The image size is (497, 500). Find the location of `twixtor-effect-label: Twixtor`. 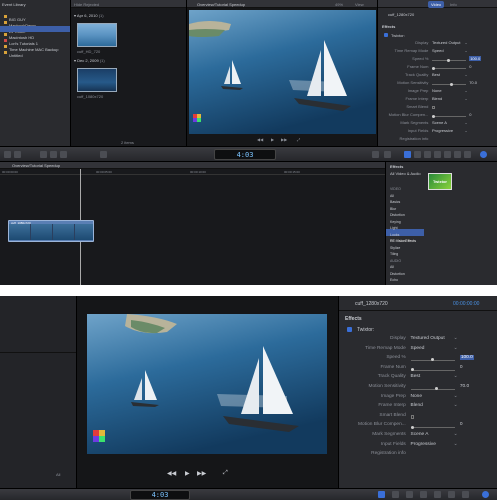

twixtor-effect-label: Twixtor is located at coordinates (440, 181).